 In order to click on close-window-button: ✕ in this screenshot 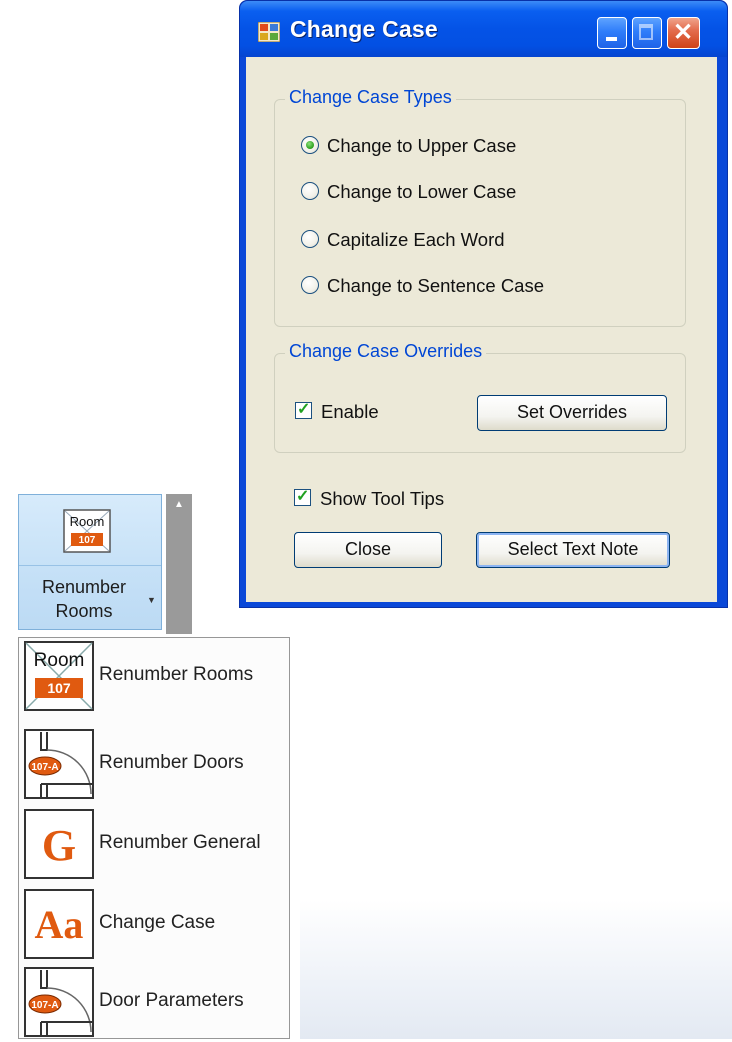, I will do `click(683, 33)`.